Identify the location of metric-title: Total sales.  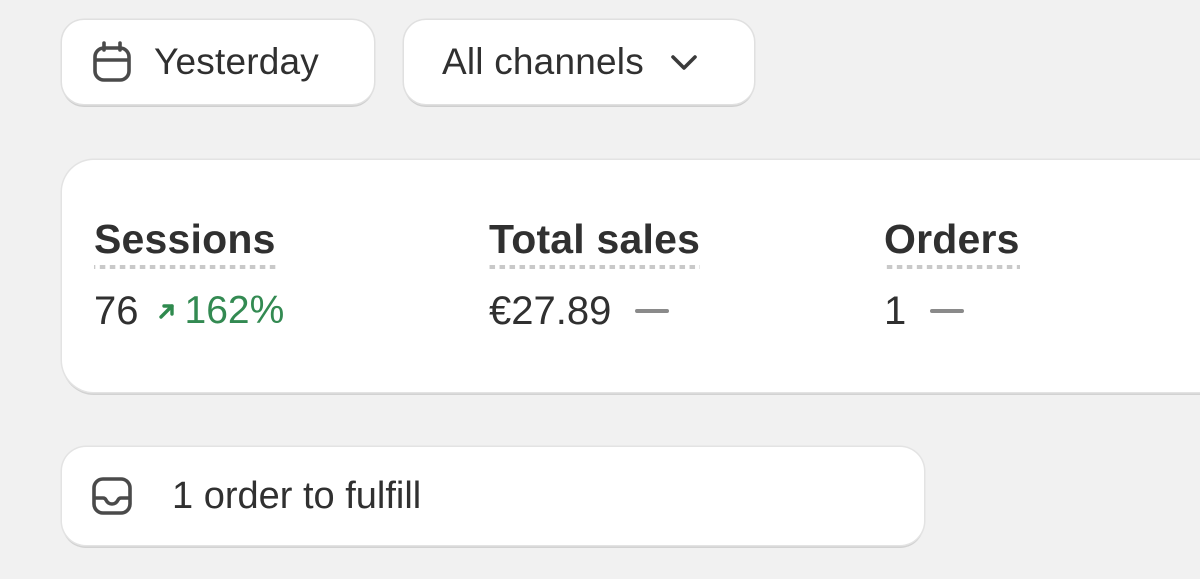
(595, 242).